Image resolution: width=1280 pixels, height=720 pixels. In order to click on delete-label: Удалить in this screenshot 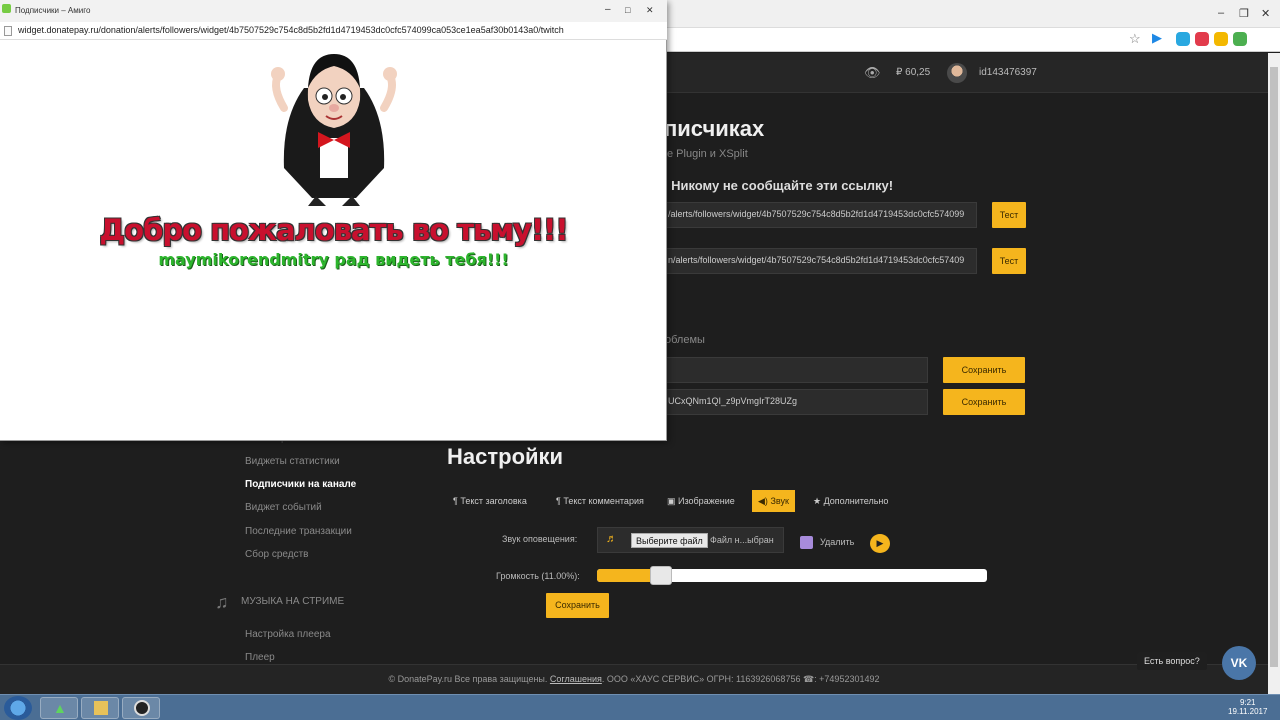, I will do `click(837, 542)`.